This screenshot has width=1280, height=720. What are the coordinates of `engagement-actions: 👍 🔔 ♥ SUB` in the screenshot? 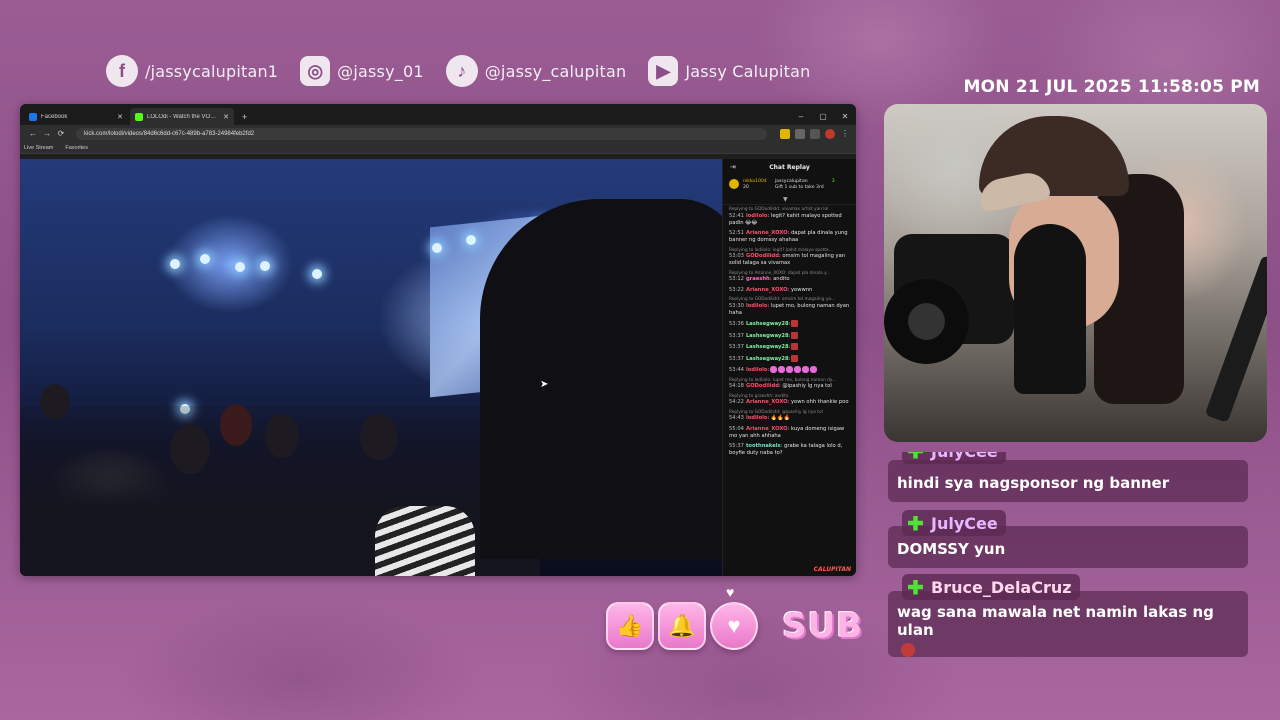 It's located at (734, 626).